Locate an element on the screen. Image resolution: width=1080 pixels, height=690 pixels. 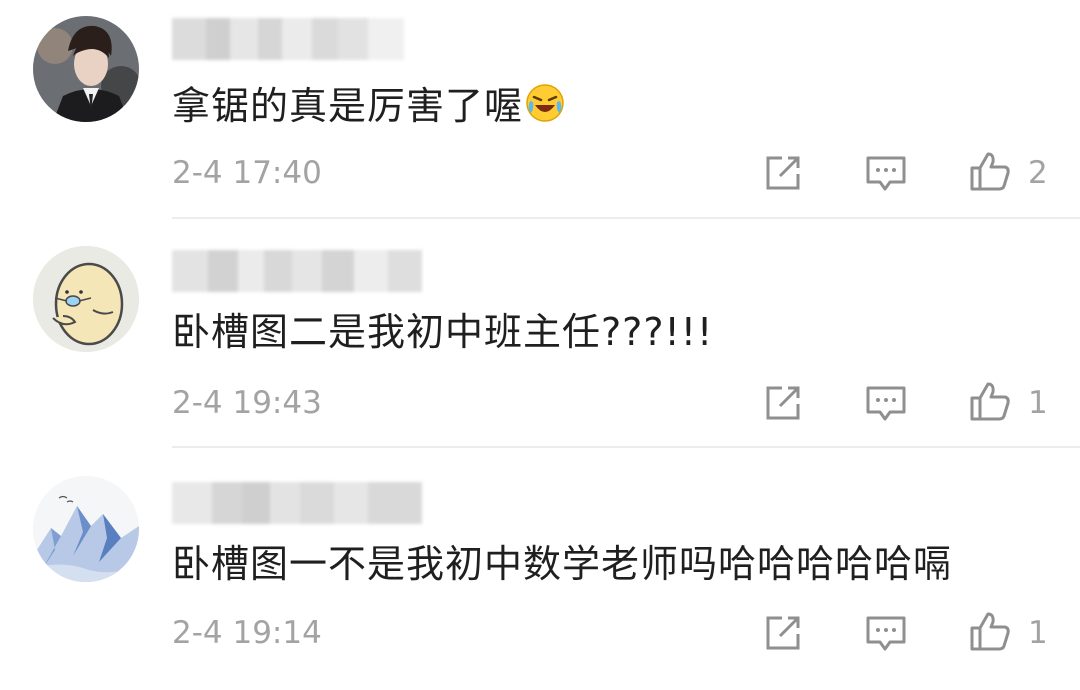
comment-text: 拿锯的真是厉害了喔 is located at coordinates (368, 104).